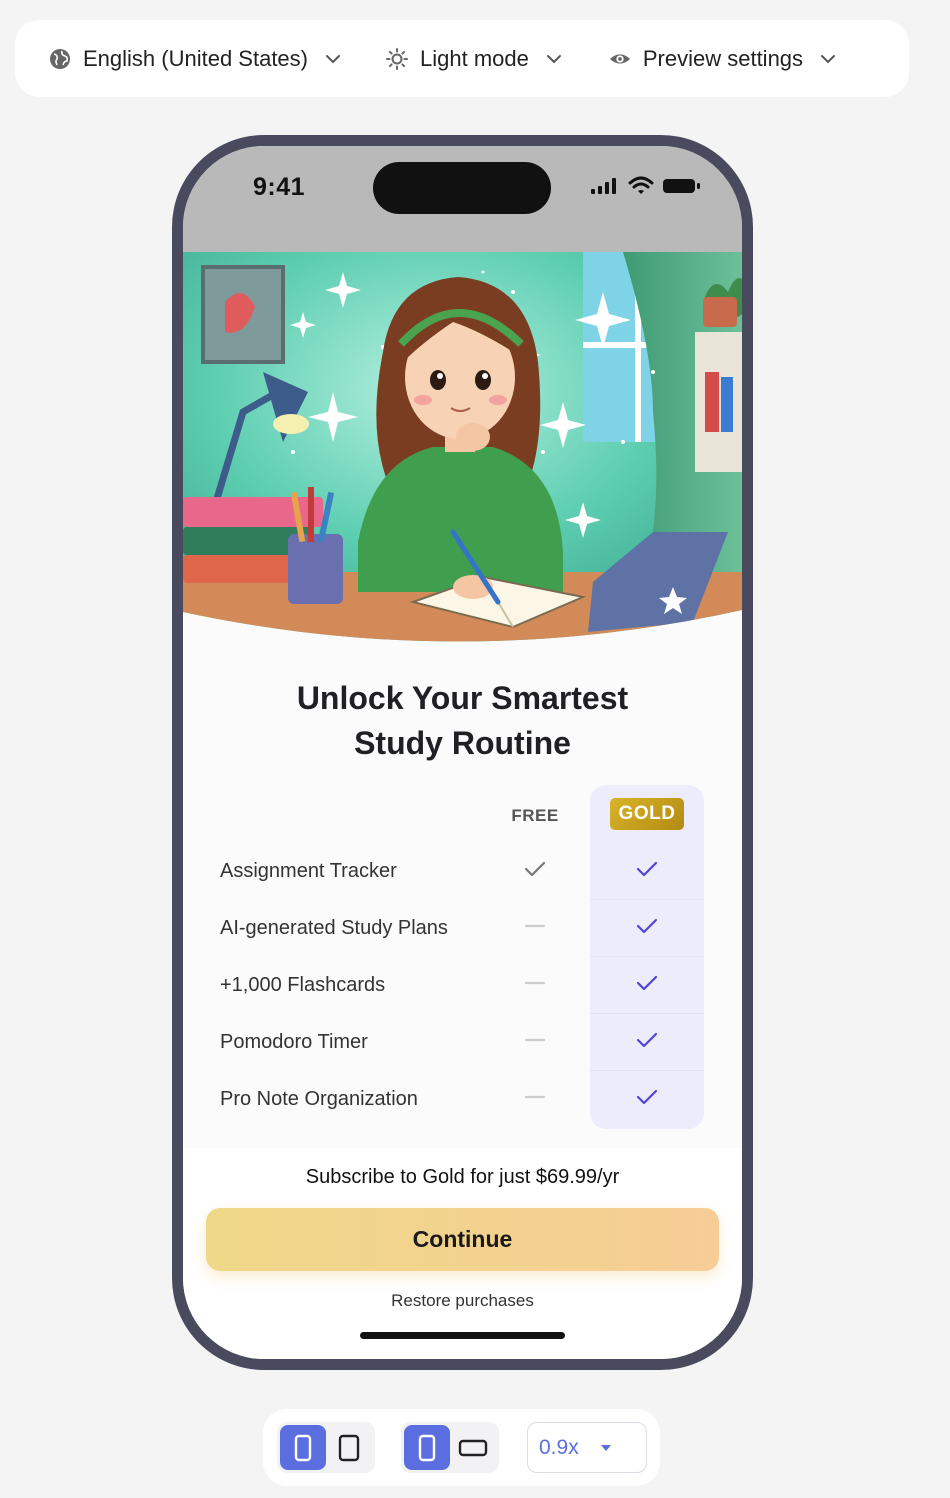 Image resolution: width=950 pixels, height=1498 pixels. I want to click on home-indicator, so click(462, 1335).